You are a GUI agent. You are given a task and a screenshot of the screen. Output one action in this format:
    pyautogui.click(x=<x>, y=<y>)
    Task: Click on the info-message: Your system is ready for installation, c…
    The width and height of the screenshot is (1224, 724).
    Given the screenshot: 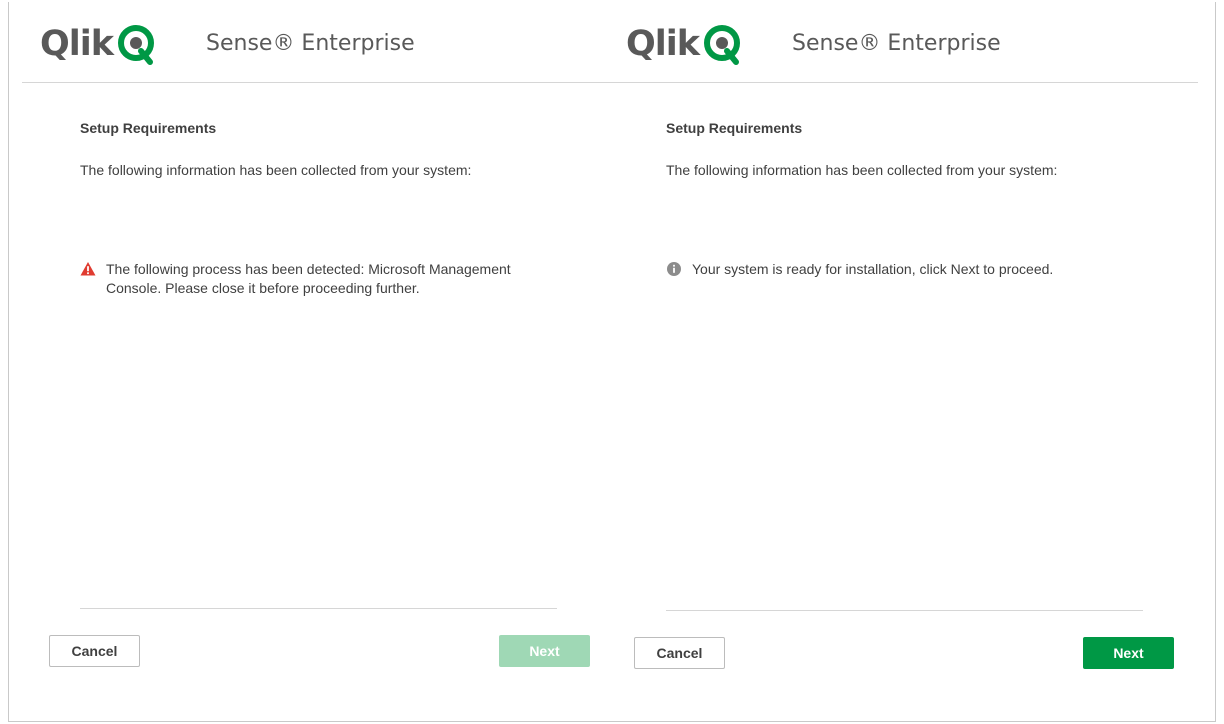 What is the action you would take?
    pyautogui.click(x=901, y=269)
    